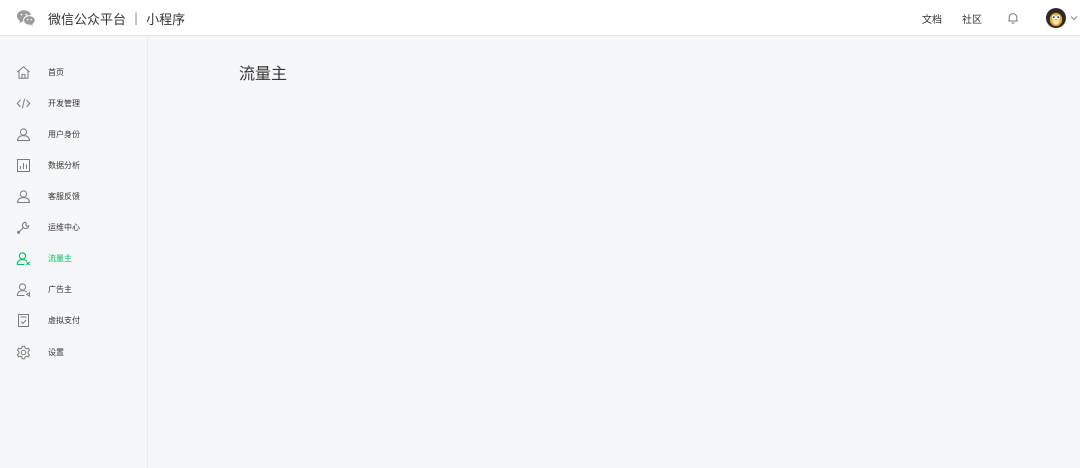 The image size is (1080, 468). Describe the element at coordinates (64, 165) in the screenshot. I see `sidebar-item-label: 数据分析` at that location.